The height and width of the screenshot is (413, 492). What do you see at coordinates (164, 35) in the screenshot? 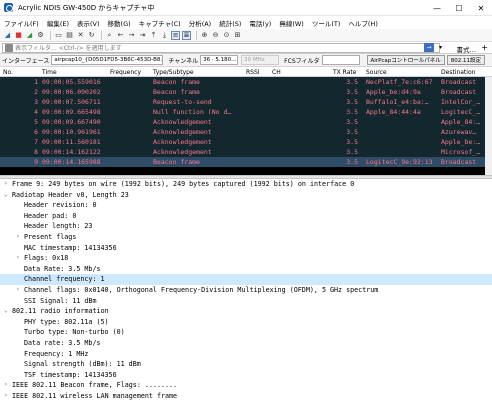
I see `last-packet-icon: ⤓` at bounding box center [164, 35].